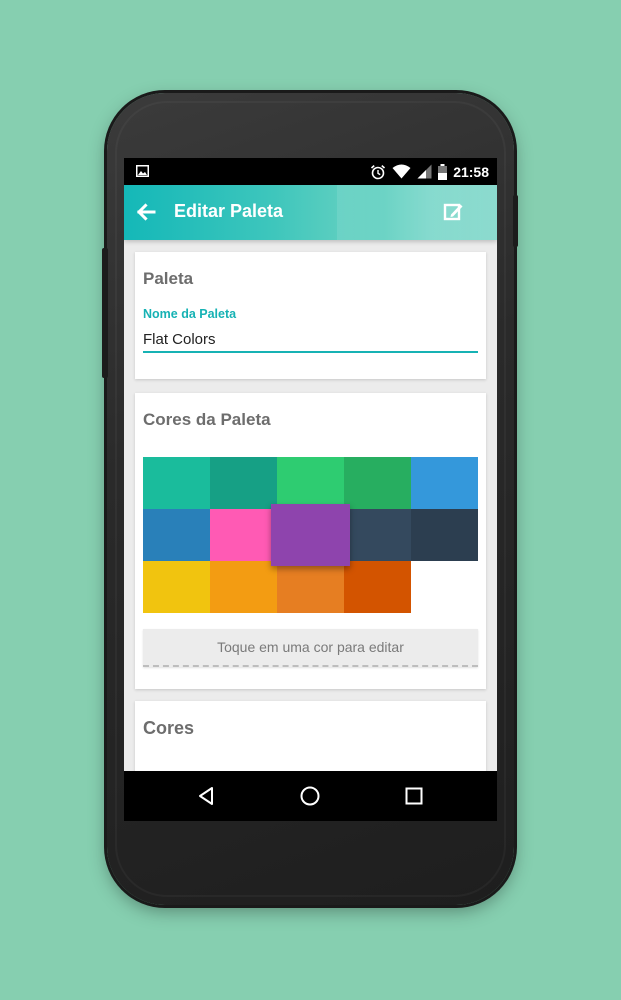 This screenshot has height=1000, width=621. Describe the element at coordinates (190, 314) in the screenshot. I see `palette-name-label: Nome da Paleta` at that location.